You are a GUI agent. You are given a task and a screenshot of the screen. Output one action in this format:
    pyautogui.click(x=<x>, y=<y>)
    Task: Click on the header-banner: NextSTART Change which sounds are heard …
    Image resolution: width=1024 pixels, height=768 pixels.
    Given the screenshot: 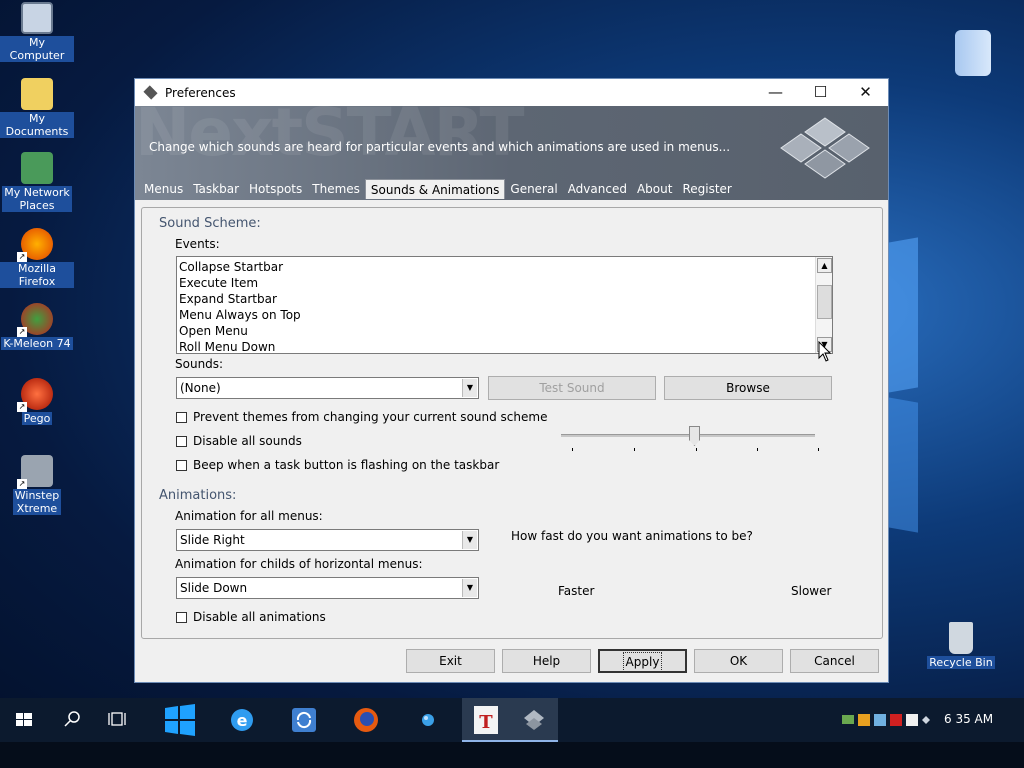 What is the action you would take?
    pyautogui.click(x=511, y=153)
    